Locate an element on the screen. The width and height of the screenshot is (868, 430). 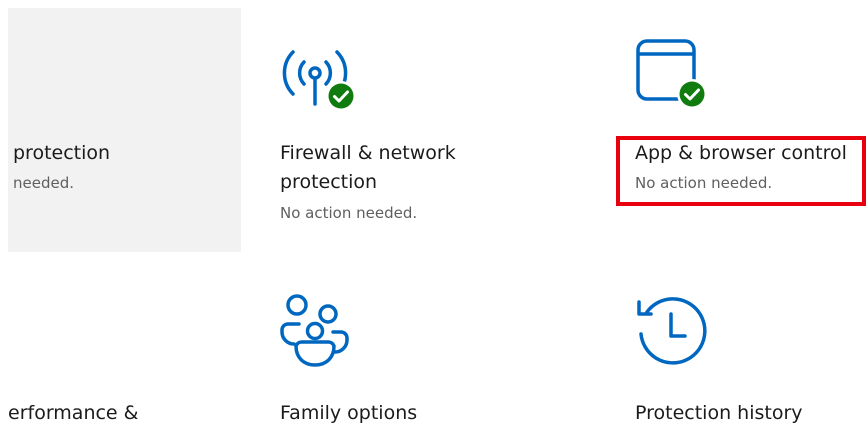
browser-window-check-icon is located at coordinates (675, 78).